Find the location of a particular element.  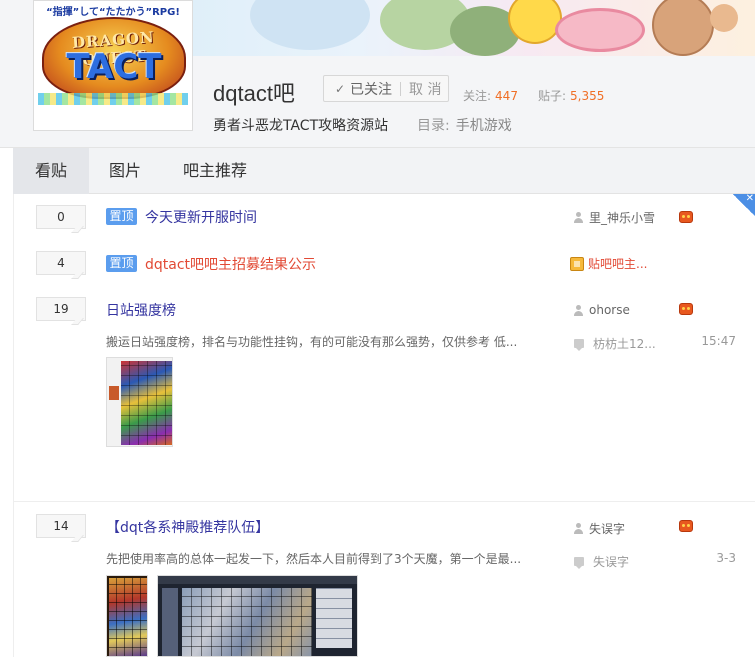

forum-directory: 目录: 手机游戏 is located at coordinates (464, 125).